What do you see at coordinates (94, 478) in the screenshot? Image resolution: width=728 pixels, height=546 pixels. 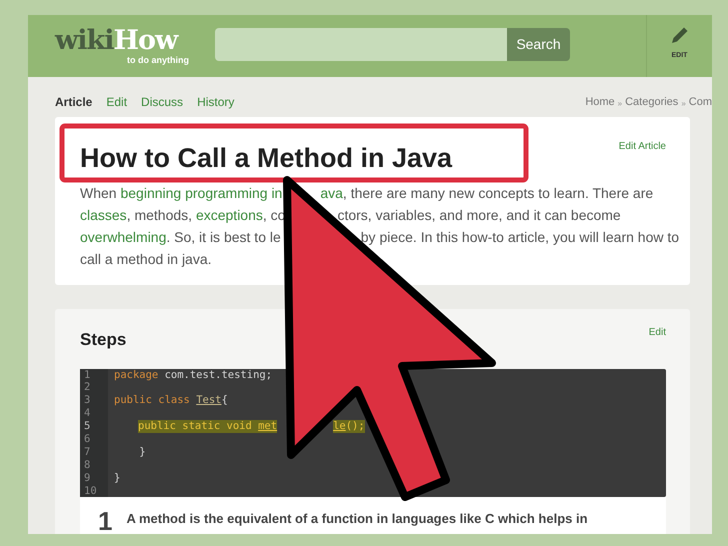 I see `line-number: 9` at bounding box center [94, 478].